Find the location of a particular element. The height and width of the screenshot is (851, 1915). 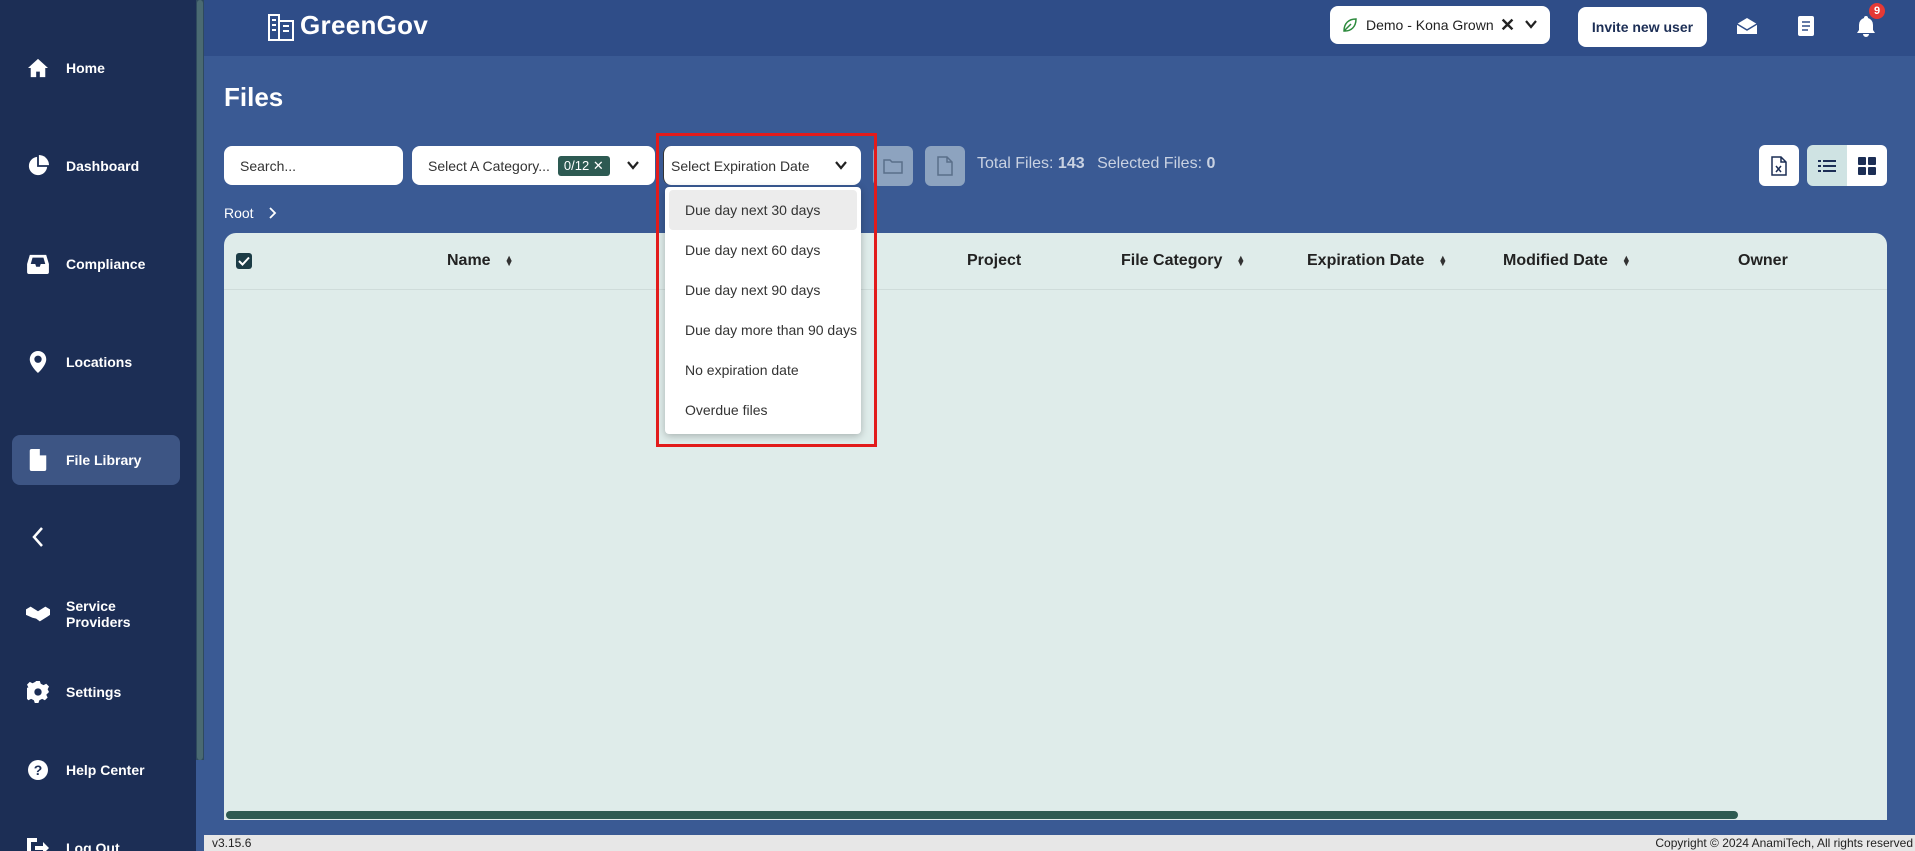

home-icon is located at coordinates (38, 68).